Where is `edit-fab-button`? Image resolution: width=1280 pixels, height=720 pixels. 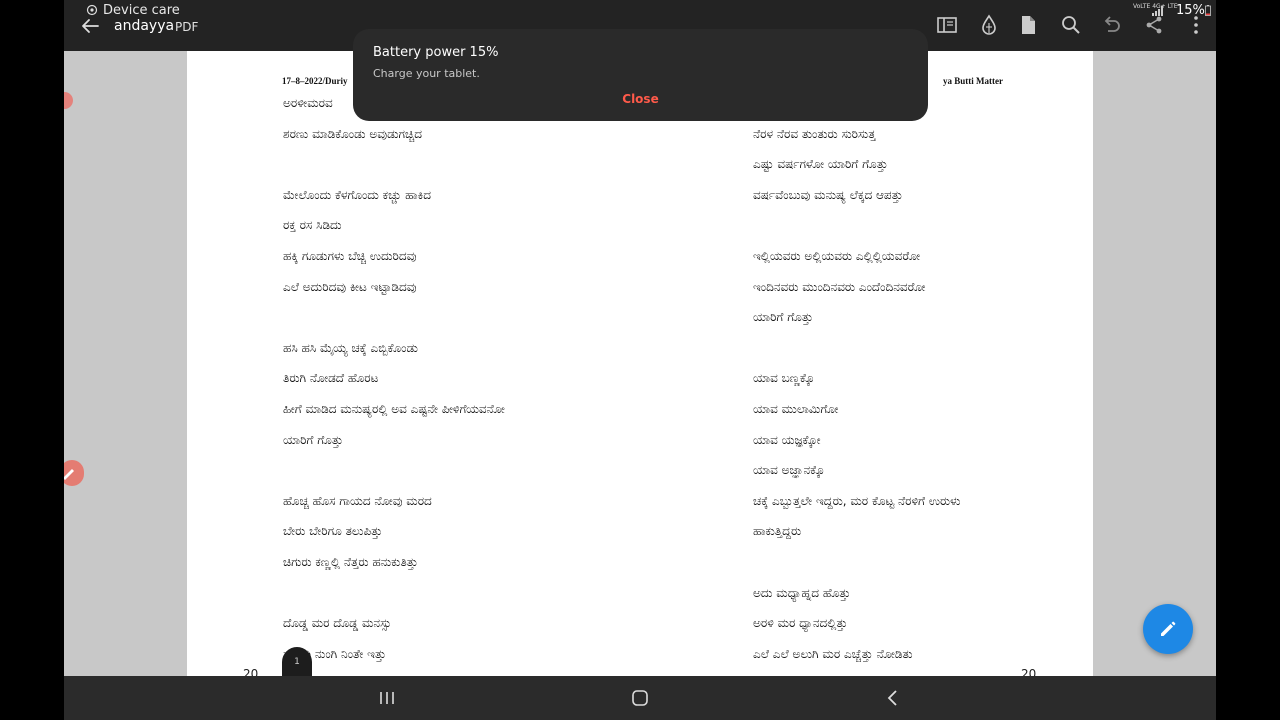 edit-fab-button is located at coordinates (1168, 629).